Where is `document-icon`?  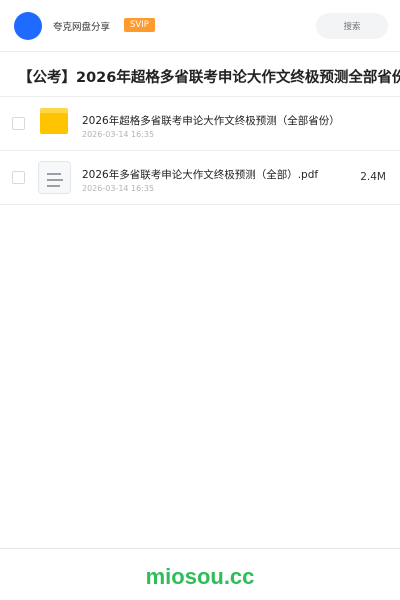 document-icon is located at coordinates (54, 177).